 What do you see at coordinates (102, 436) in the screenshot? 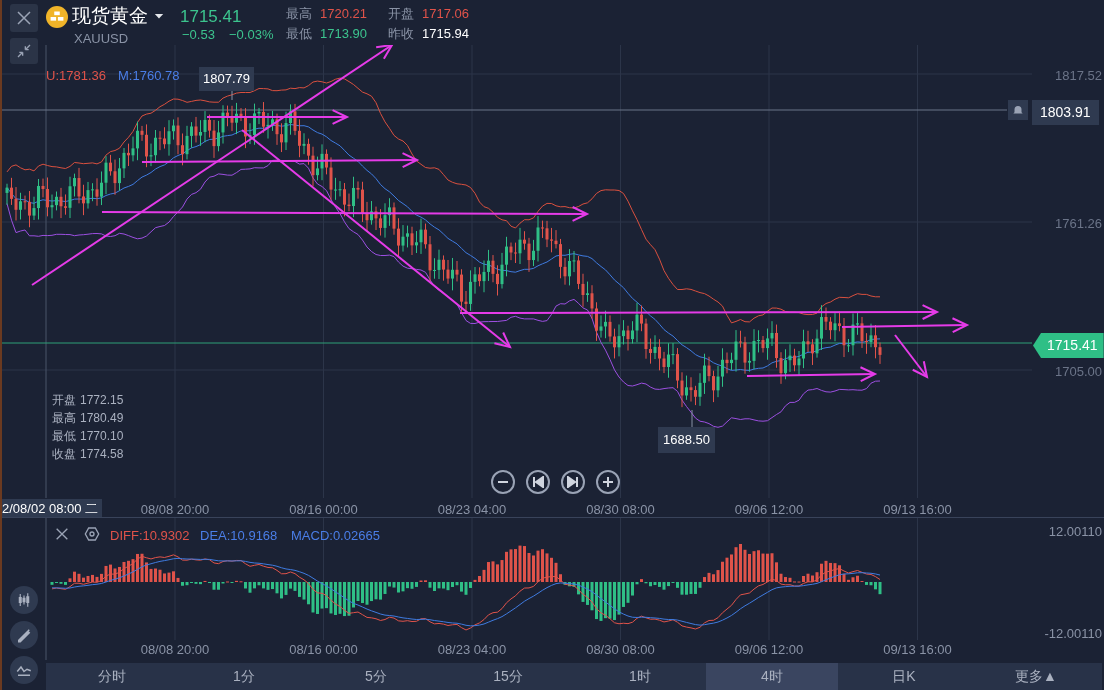
I see `ohlc-value: 1770.10` at bounding box center [102, 436].